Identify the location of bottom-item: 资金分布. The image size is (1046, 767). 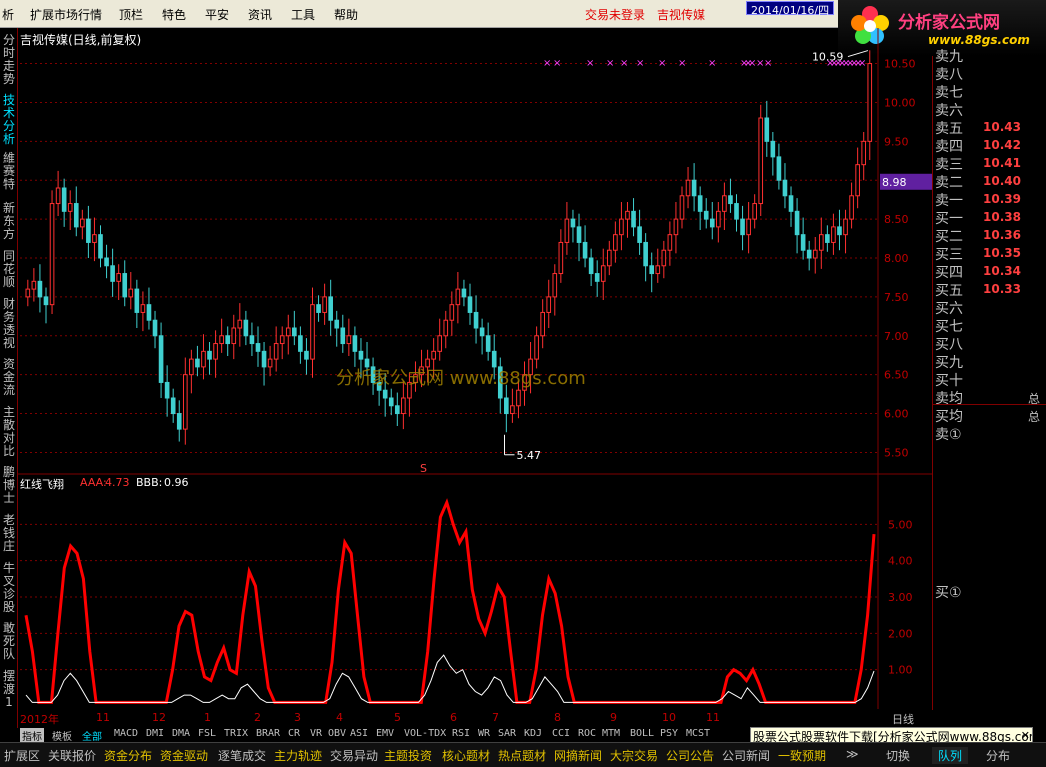
(128, 755).